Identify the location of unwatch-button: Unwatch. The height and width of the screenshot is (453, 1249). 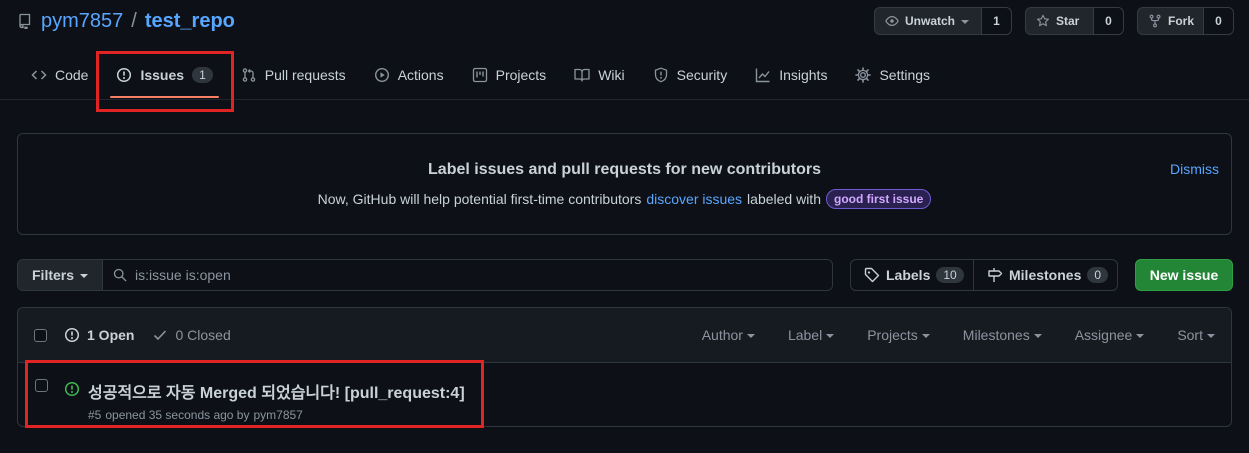
(928, 21).